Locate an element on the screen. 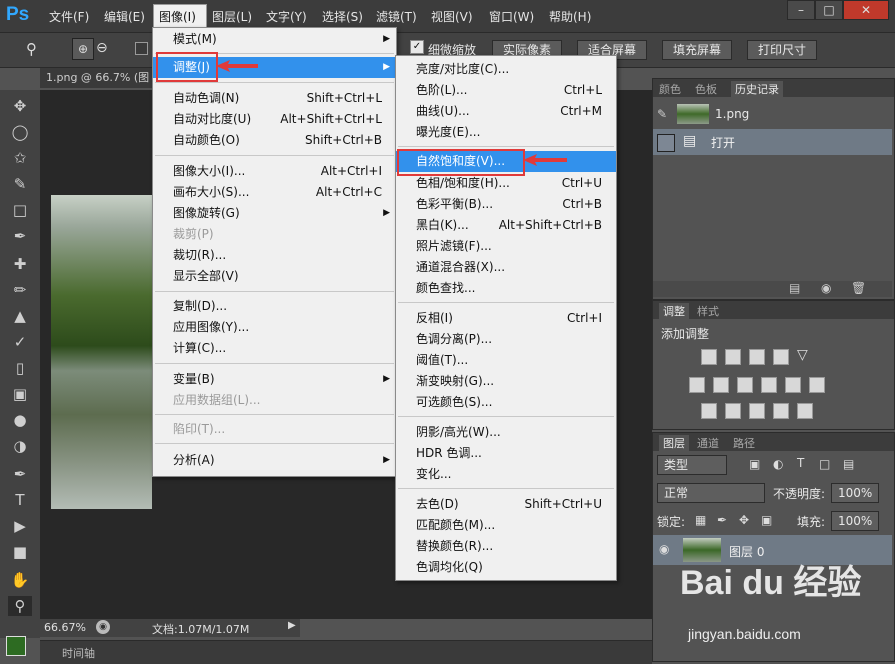 This screenshot has height=664, width=895. filter-pixel-icon: ▣ is located at coordinates (754, 464).